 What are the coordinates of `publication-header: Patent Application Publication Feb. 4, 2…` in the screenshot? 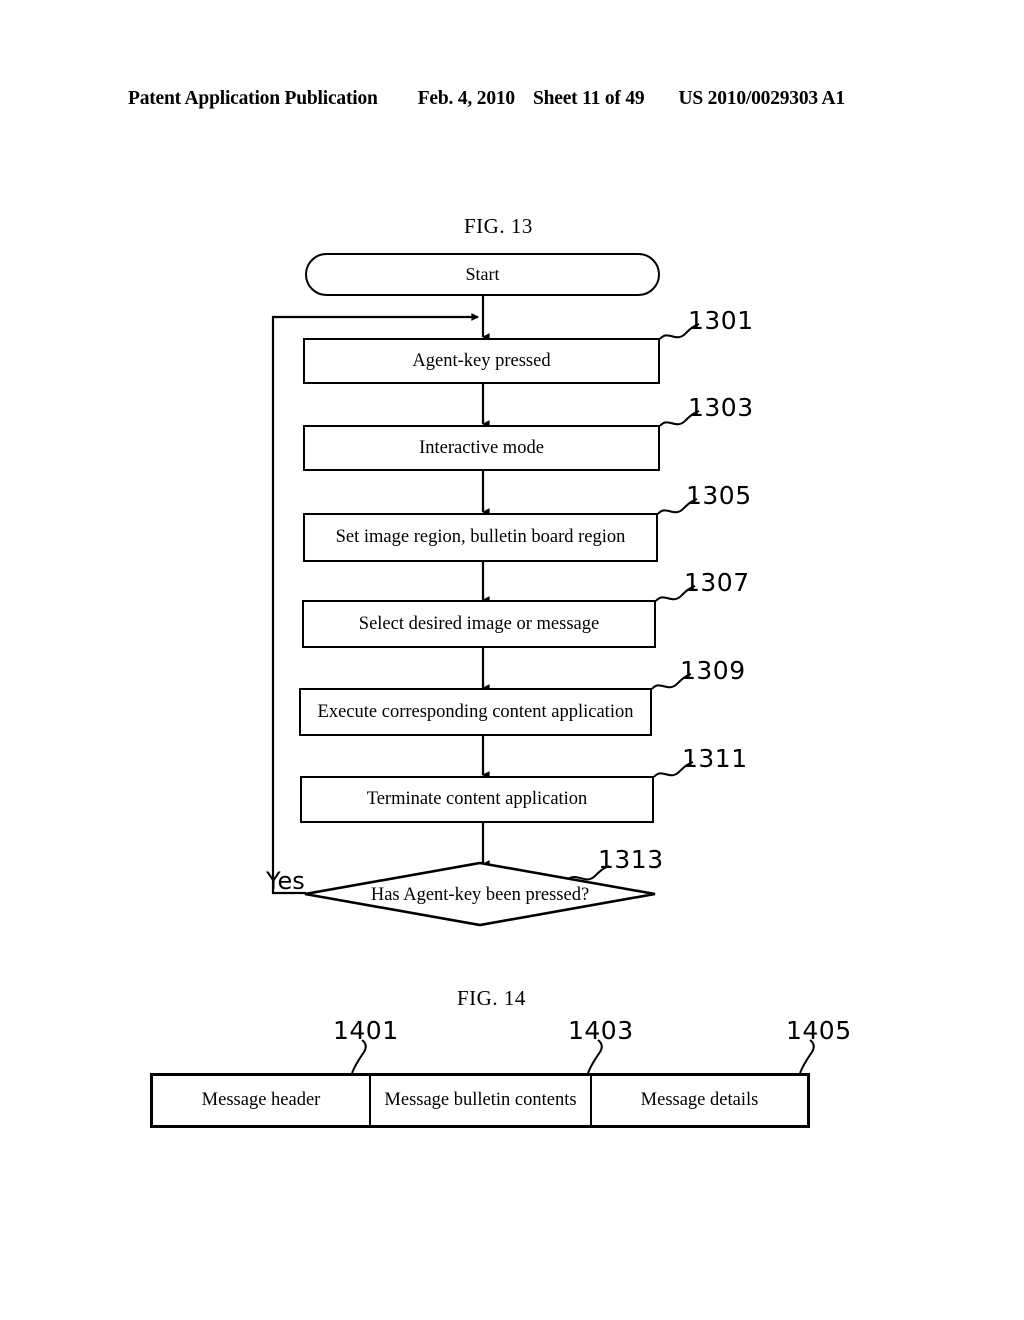 It's located at (512, 99).